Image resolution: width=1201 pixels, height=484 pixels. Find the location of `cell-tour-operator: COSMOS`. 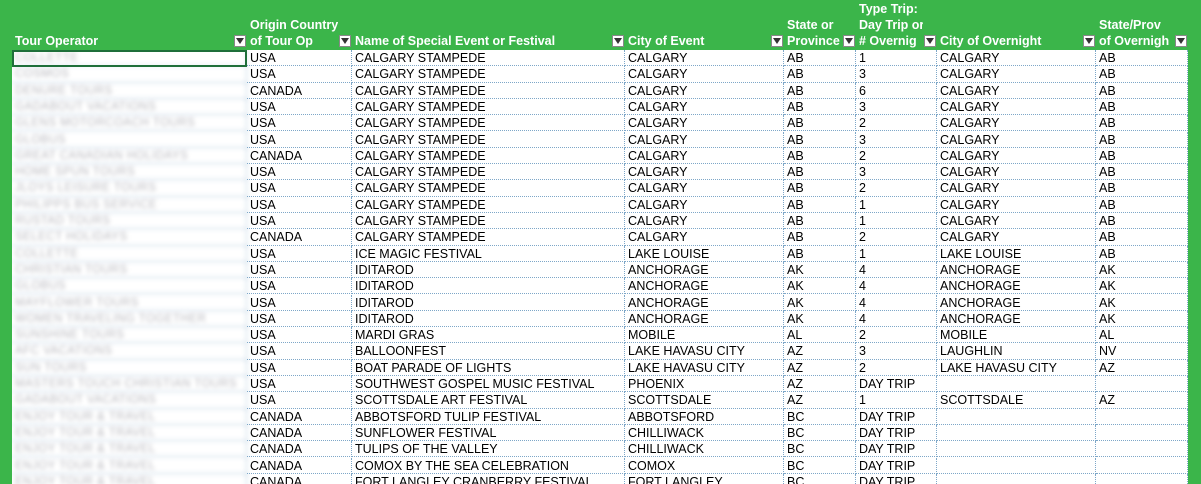

cell-tour-operator: COSMOS is located at coordinates (129, 74).